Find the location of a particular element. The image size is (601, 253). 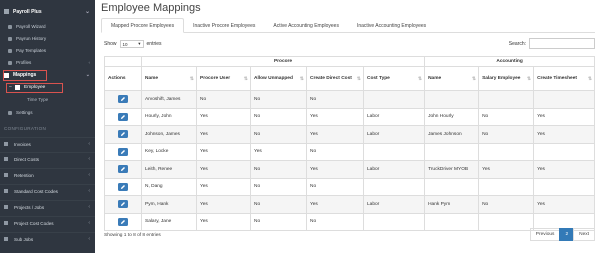

table-row: Pym, Hank Yes No Yes Labor Hank Pym No Yes is located at coordinates (350, 204).